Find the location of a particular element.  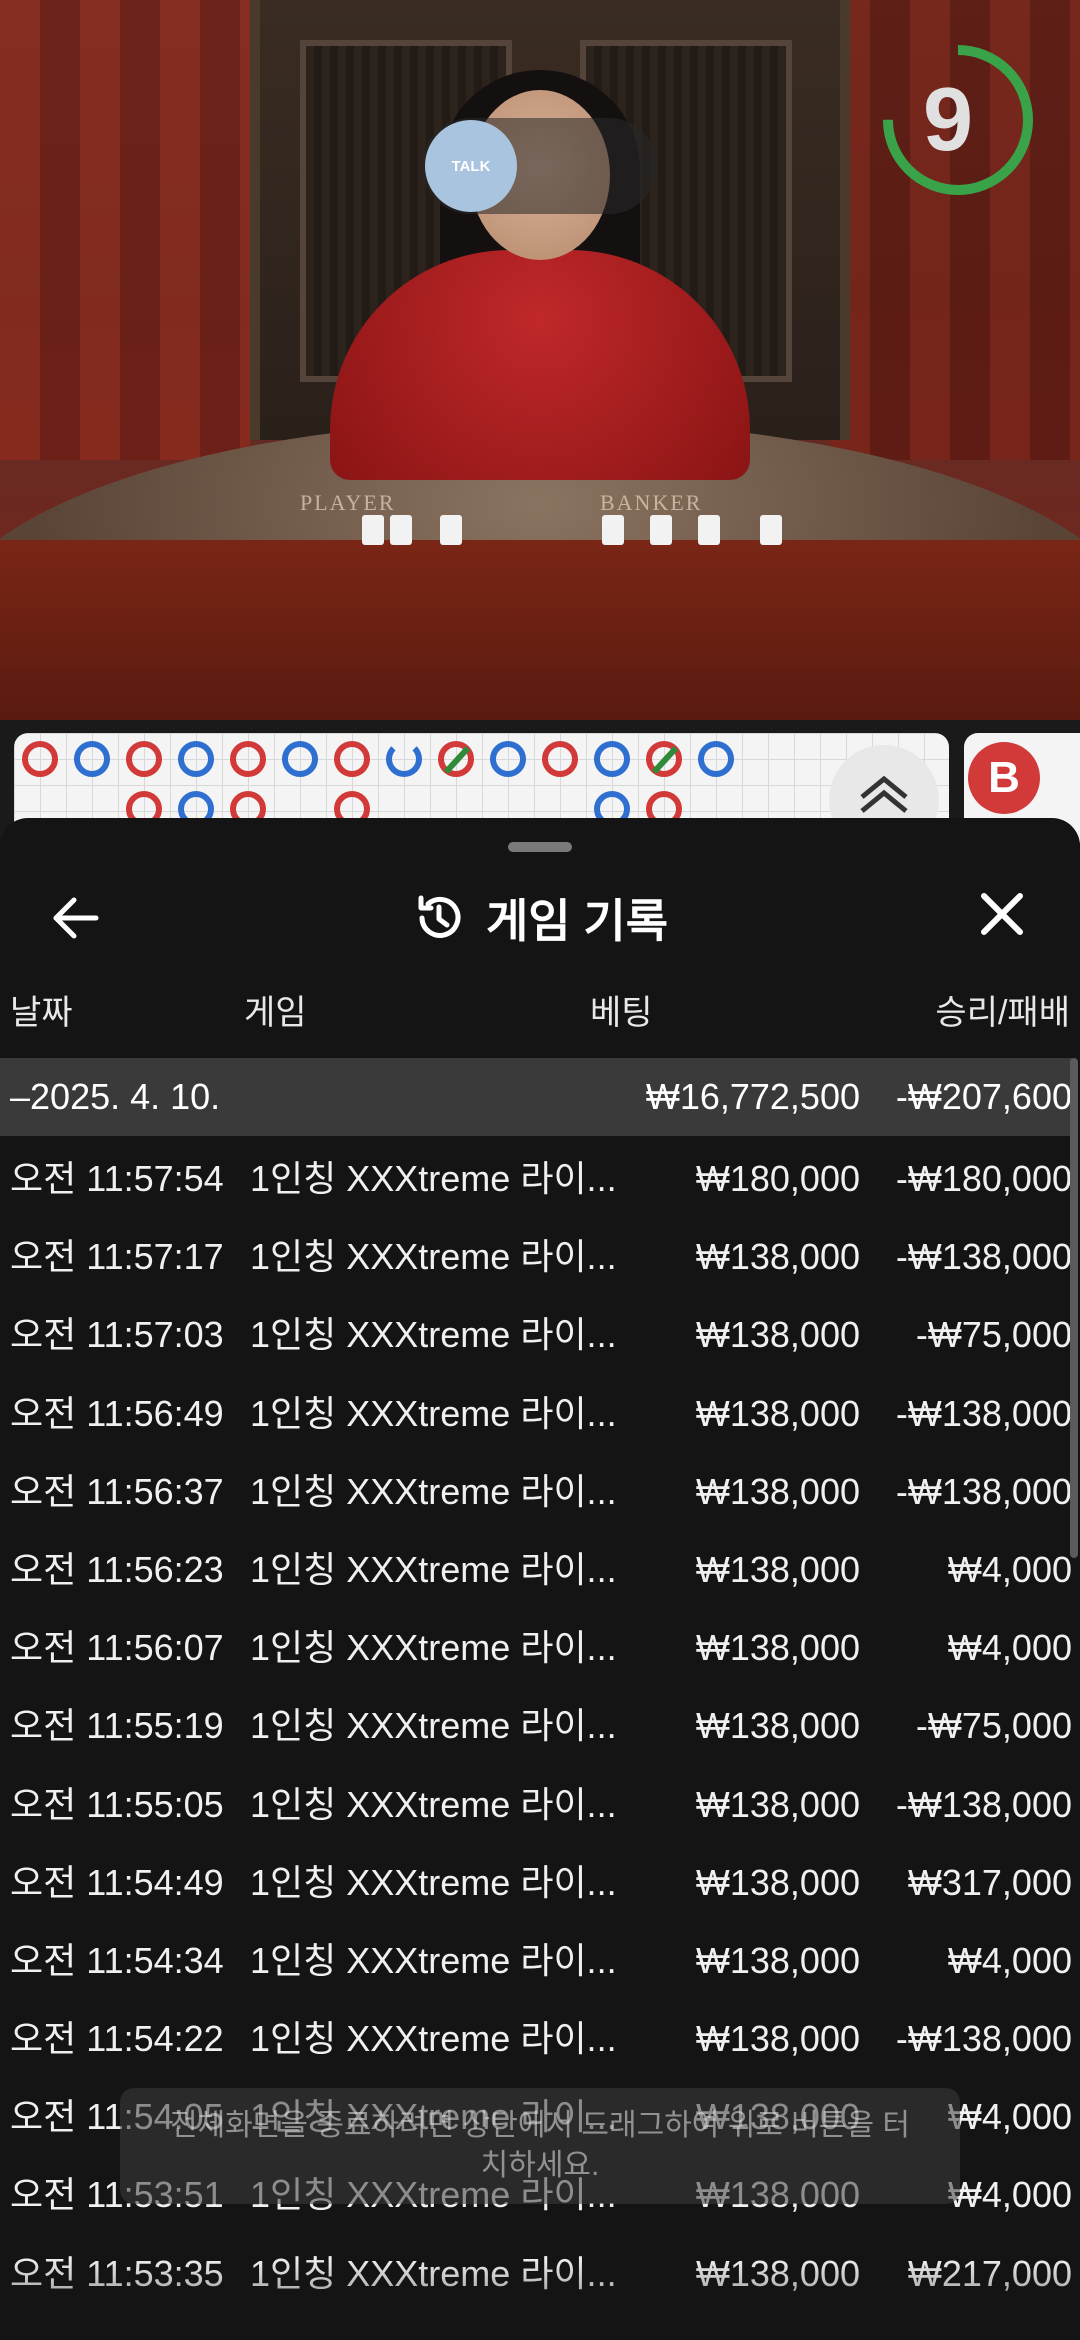

row-time: 오전 11:54:22 is located at coordinates (117, 2039).